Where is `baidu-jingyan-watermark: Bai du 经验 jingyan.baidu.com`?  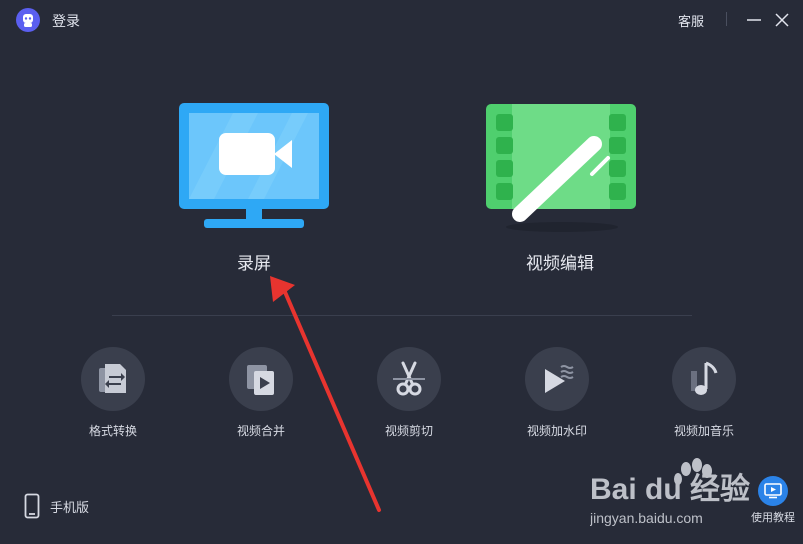 baidu-jingyan-watermark: Bai du 经验 jingyan.baidu.com is located at coordinates (670, 492).